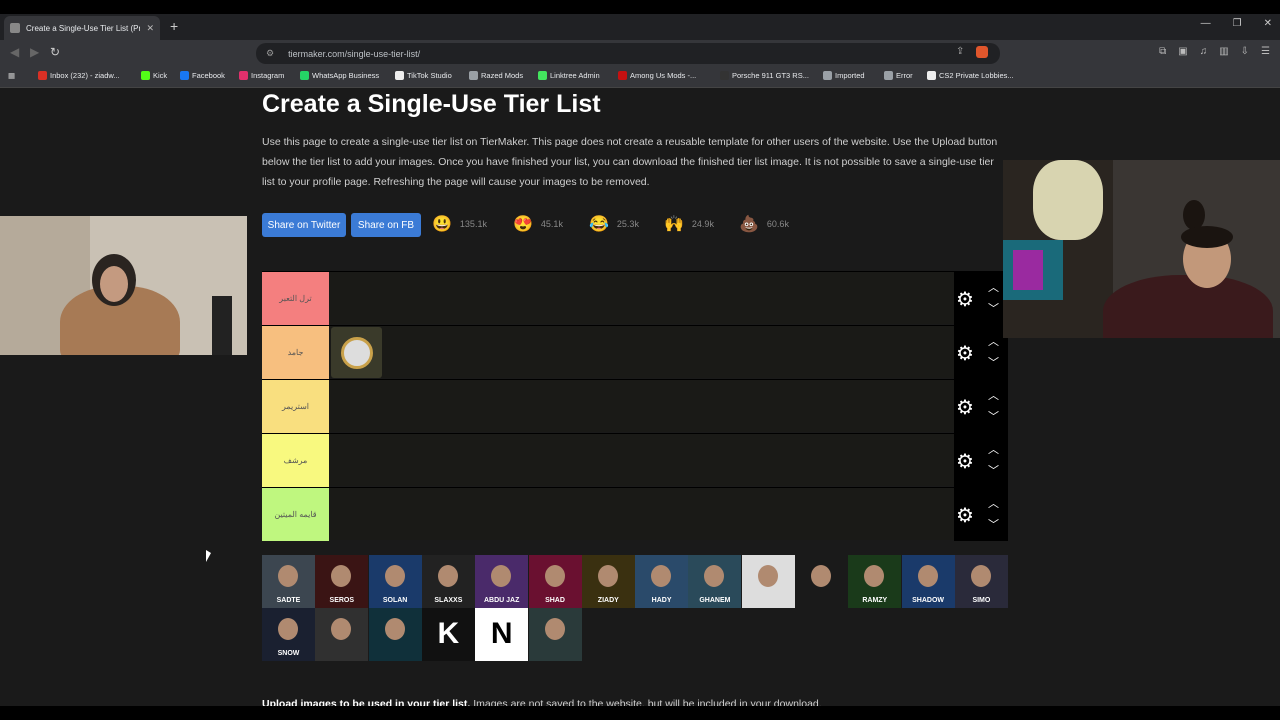 The height and width of the screenshot is (720, 1280). What do you see at coordinates (339, 75) in the screenshot?
I see `bookmark-item: WhatsApp Business` at bounding box center [339, 75].